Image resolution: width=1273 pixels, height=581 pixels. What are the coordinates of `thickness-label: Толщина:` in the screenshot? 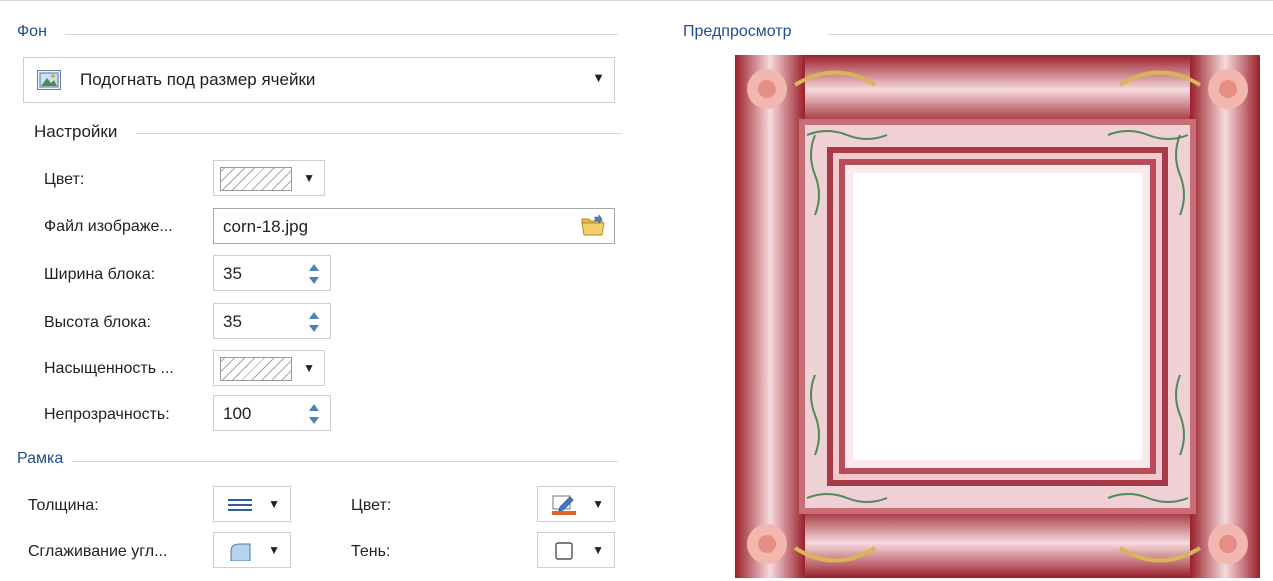 It's located at (63, 505).